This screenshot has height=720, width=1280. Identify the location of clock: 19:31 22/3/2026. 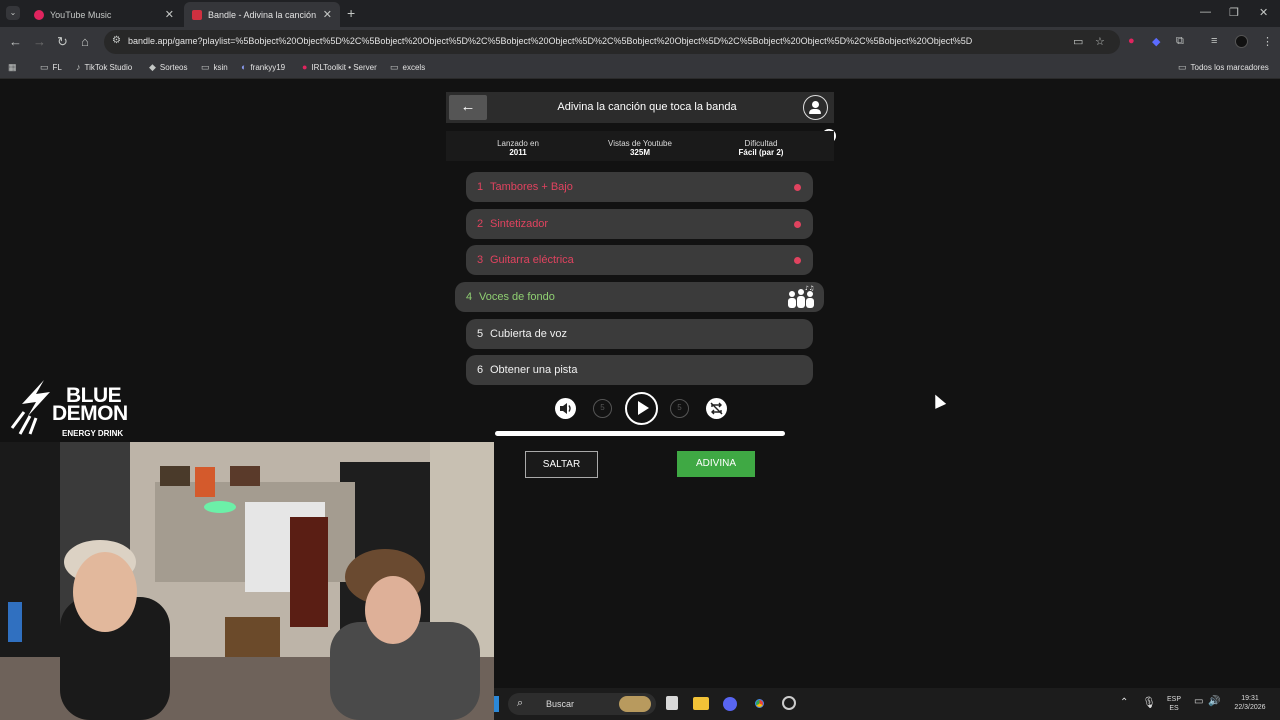
(1250, 703).